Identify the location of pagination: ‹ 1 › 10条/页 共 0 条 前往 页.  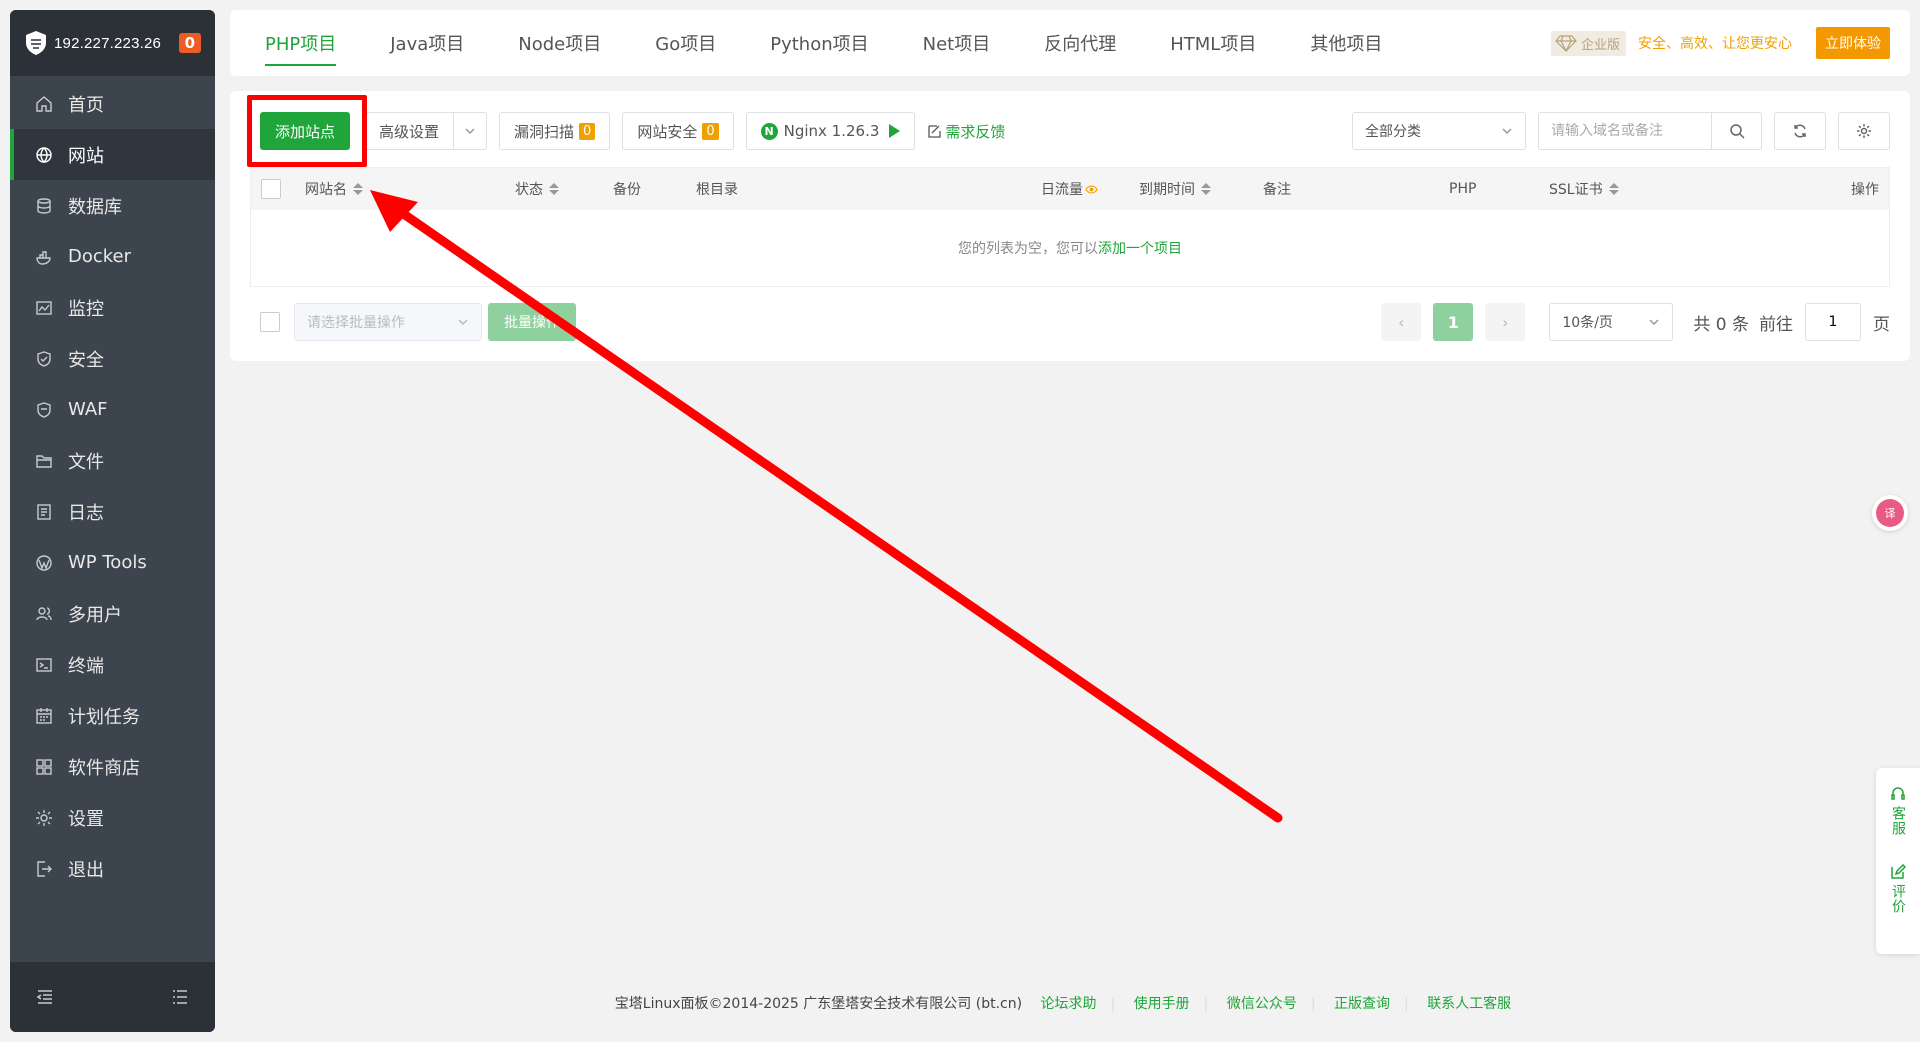
(1635, 322).